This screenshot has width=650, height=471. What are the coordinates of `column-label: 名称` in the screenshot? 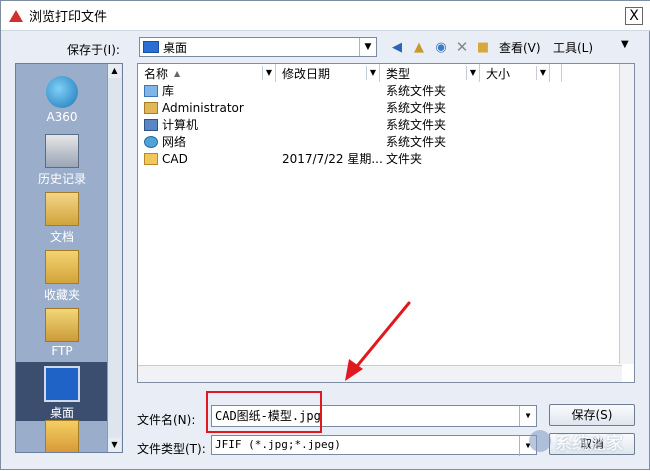 It's located at (156, 73).